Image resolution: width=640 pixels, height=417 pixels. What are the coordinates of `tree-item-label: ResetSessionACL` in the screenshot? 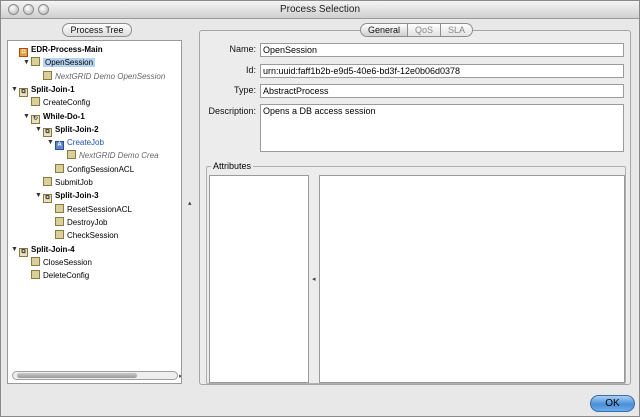 It's located at (99, 209).